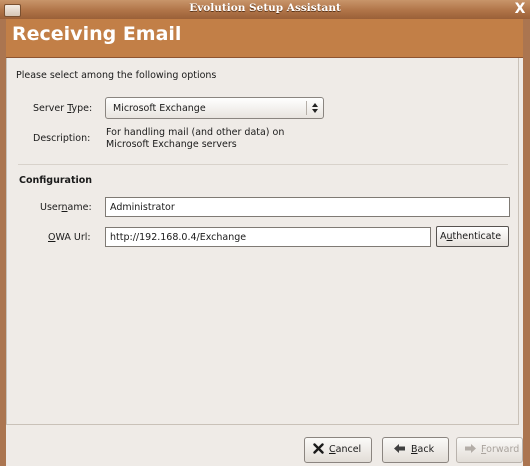  I want to click on cancel-icon, so click(318, 450).